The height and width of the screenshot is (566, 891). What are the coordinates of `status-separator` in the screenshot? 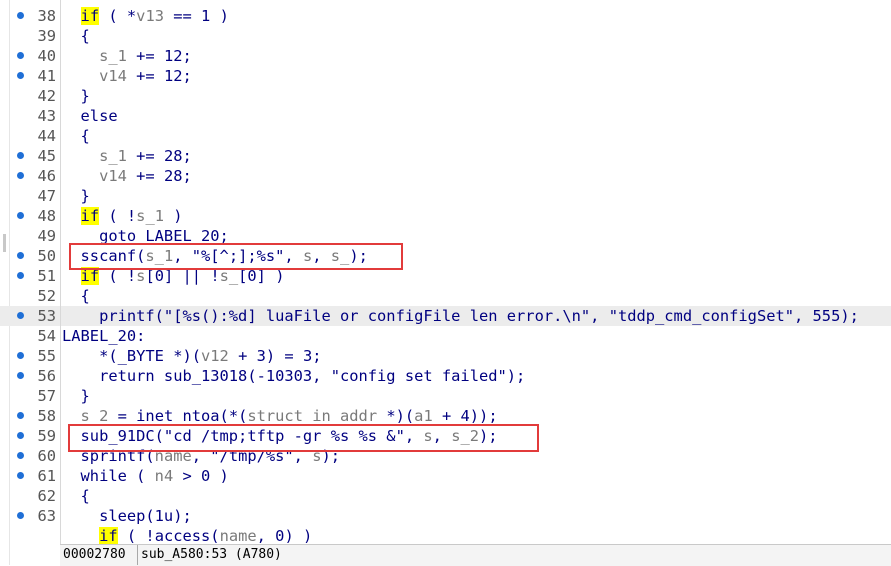 It's located at (137, 555).